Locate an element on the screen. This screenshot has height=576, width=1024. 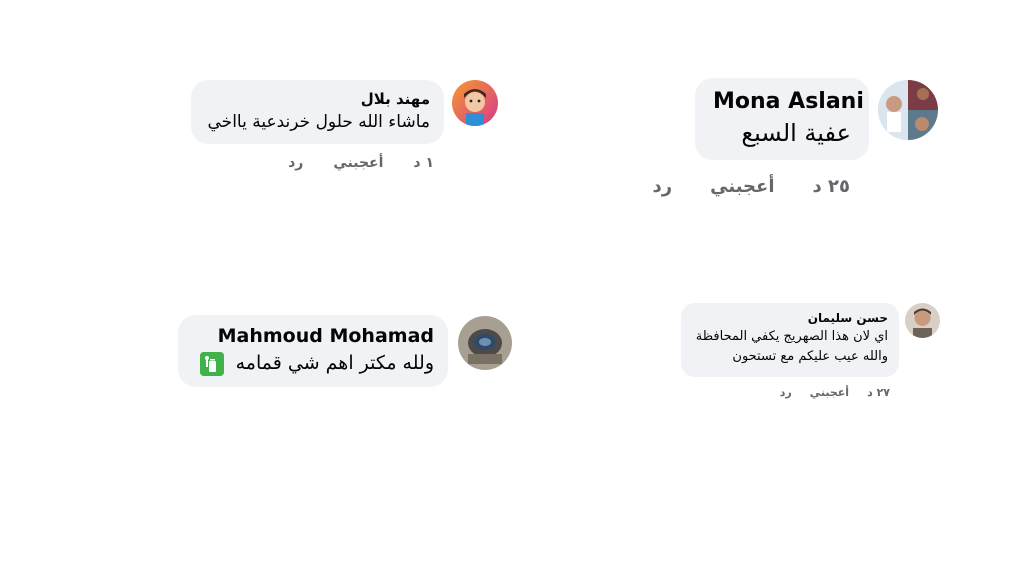
comment-text: ولله مكتر اهم شي قمامه is located at coordinates (313, 363).